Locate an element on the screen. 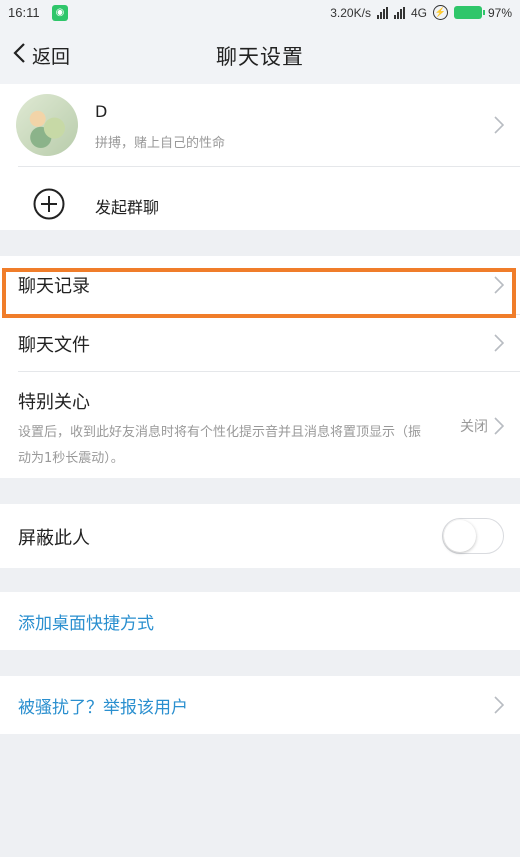 The height and width of the screenshot is (857, 520). start-group-chat-row: 发起群聊 is located at coordinates (260, 198).